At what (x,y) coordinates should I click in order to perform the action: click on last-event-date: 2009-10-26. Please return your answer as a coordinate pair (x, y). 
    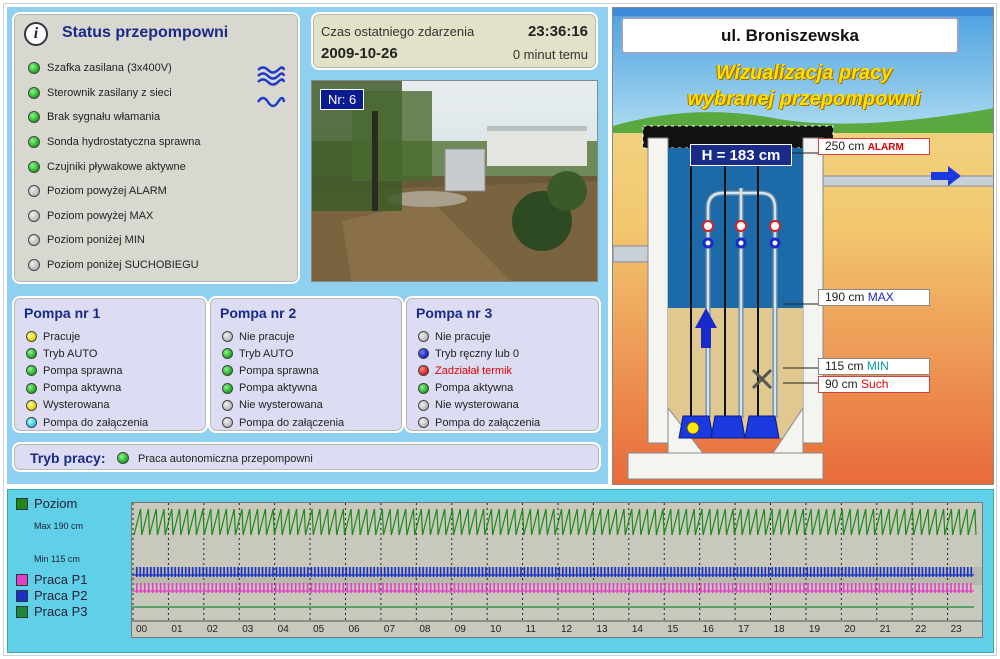
    Looking at the image, I should click on (359, 53).